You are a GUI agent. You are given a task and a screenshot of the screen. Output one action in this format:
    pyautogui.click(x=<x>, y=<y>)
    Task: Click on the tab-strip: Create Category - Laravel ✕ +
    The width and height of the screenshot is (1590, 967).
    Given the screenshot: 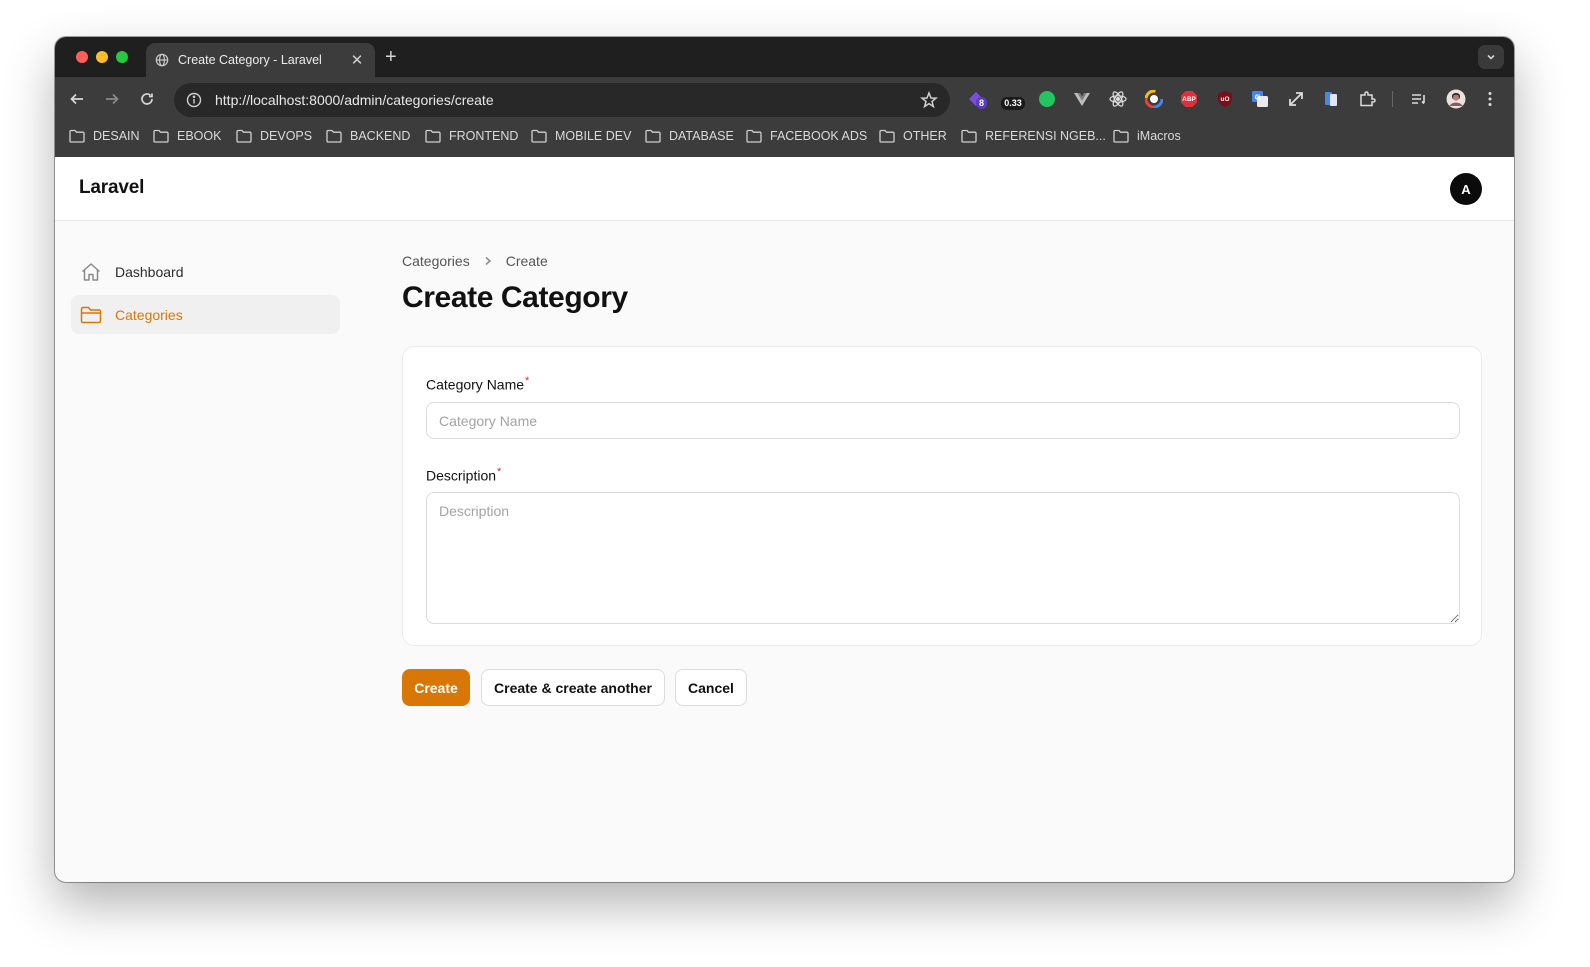 What is the action you would take?
    pyautogui.click(x=784, y=57)
    